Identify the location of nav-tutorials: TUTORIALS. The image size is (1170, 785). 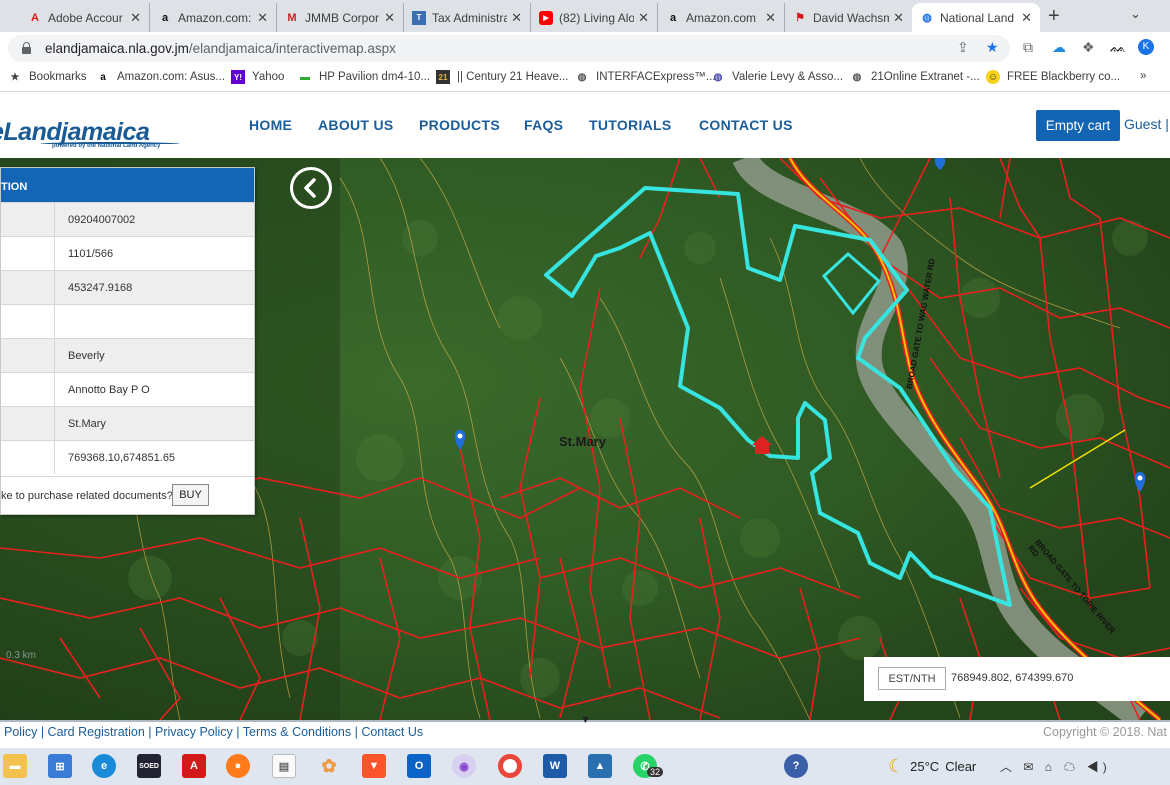
(630, 125).